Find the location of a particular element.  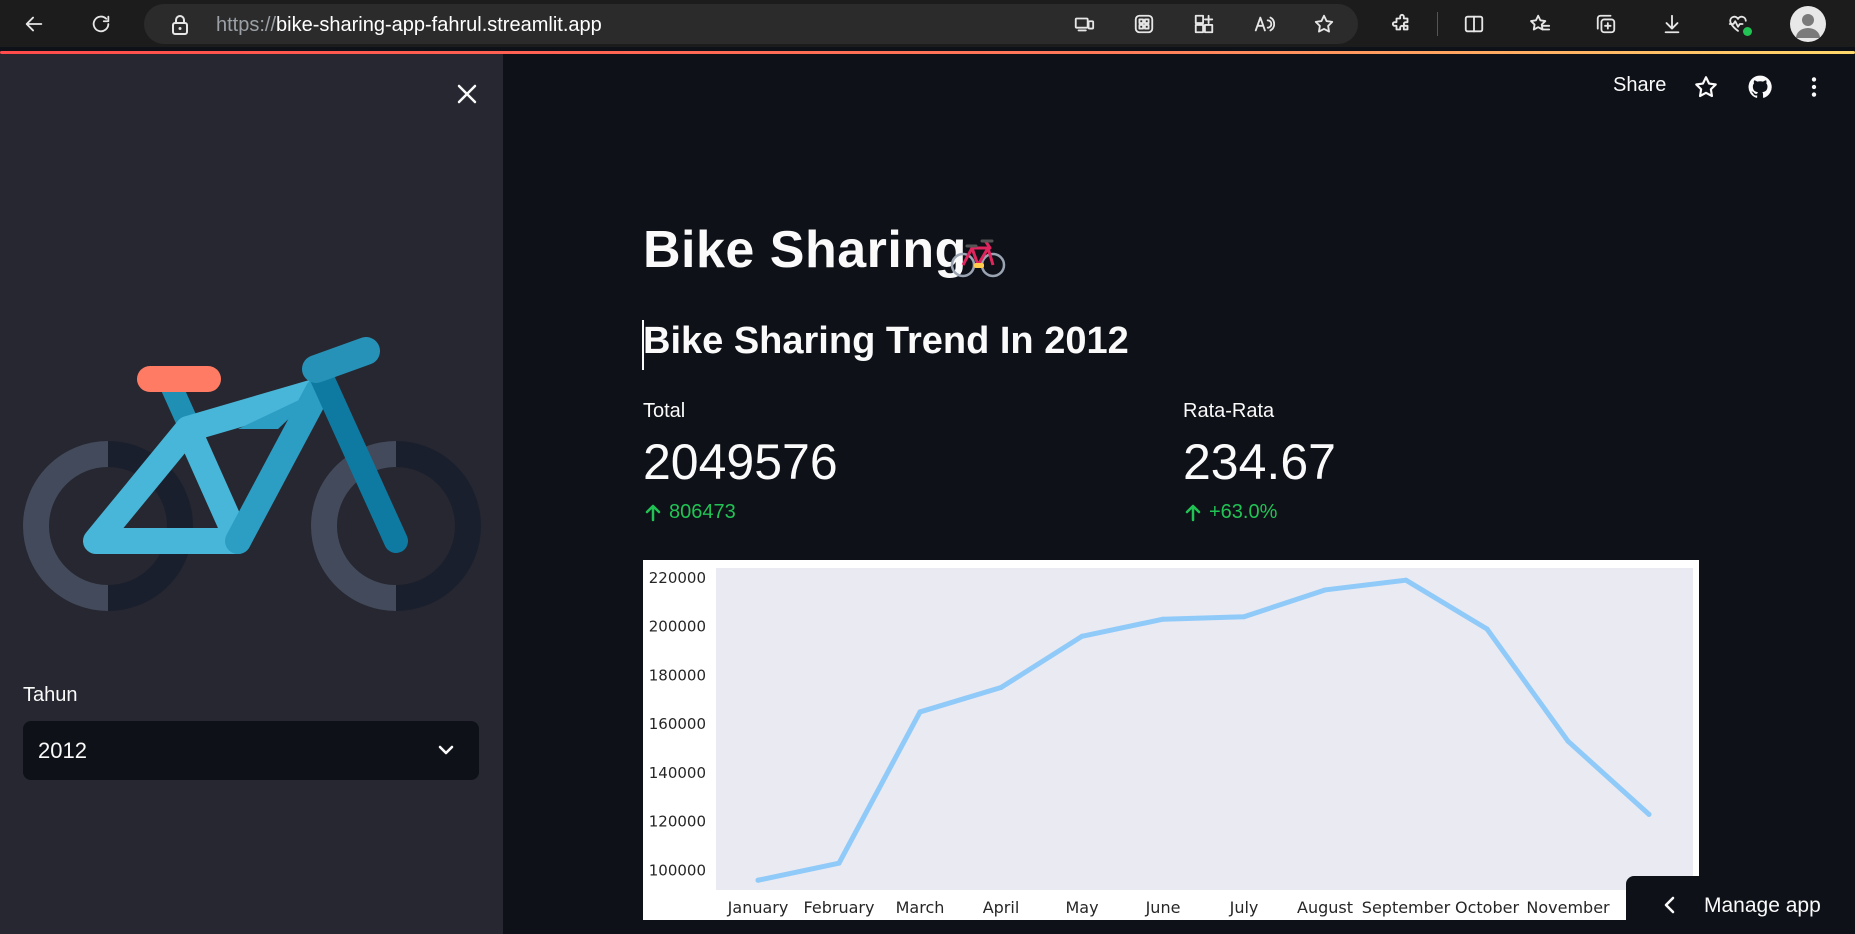

year-select: 2012 is located at coordinates (251, 750).